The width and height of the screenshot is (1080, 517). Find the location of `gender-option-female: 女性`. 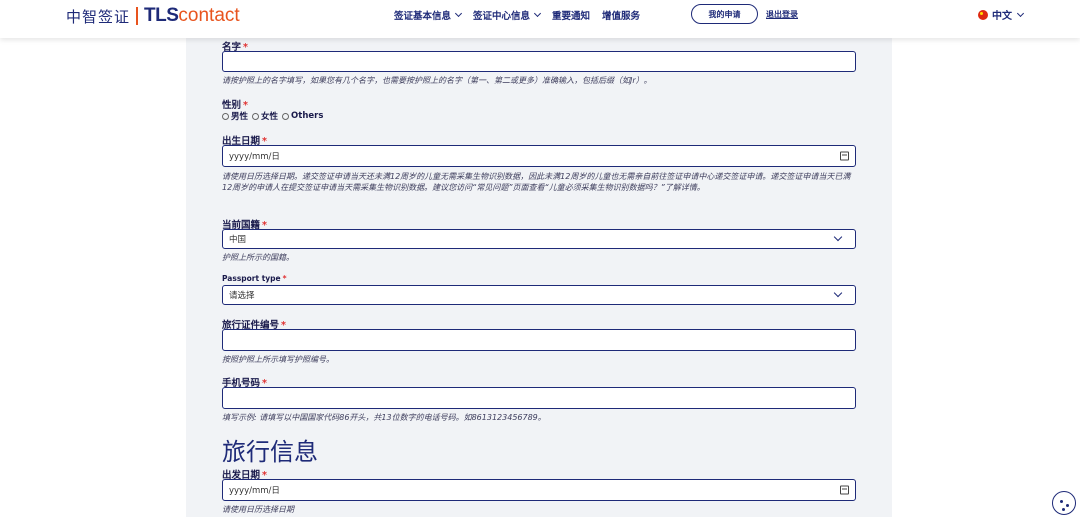

gender-option-female: 女性 is located at coordinates (270, 117).